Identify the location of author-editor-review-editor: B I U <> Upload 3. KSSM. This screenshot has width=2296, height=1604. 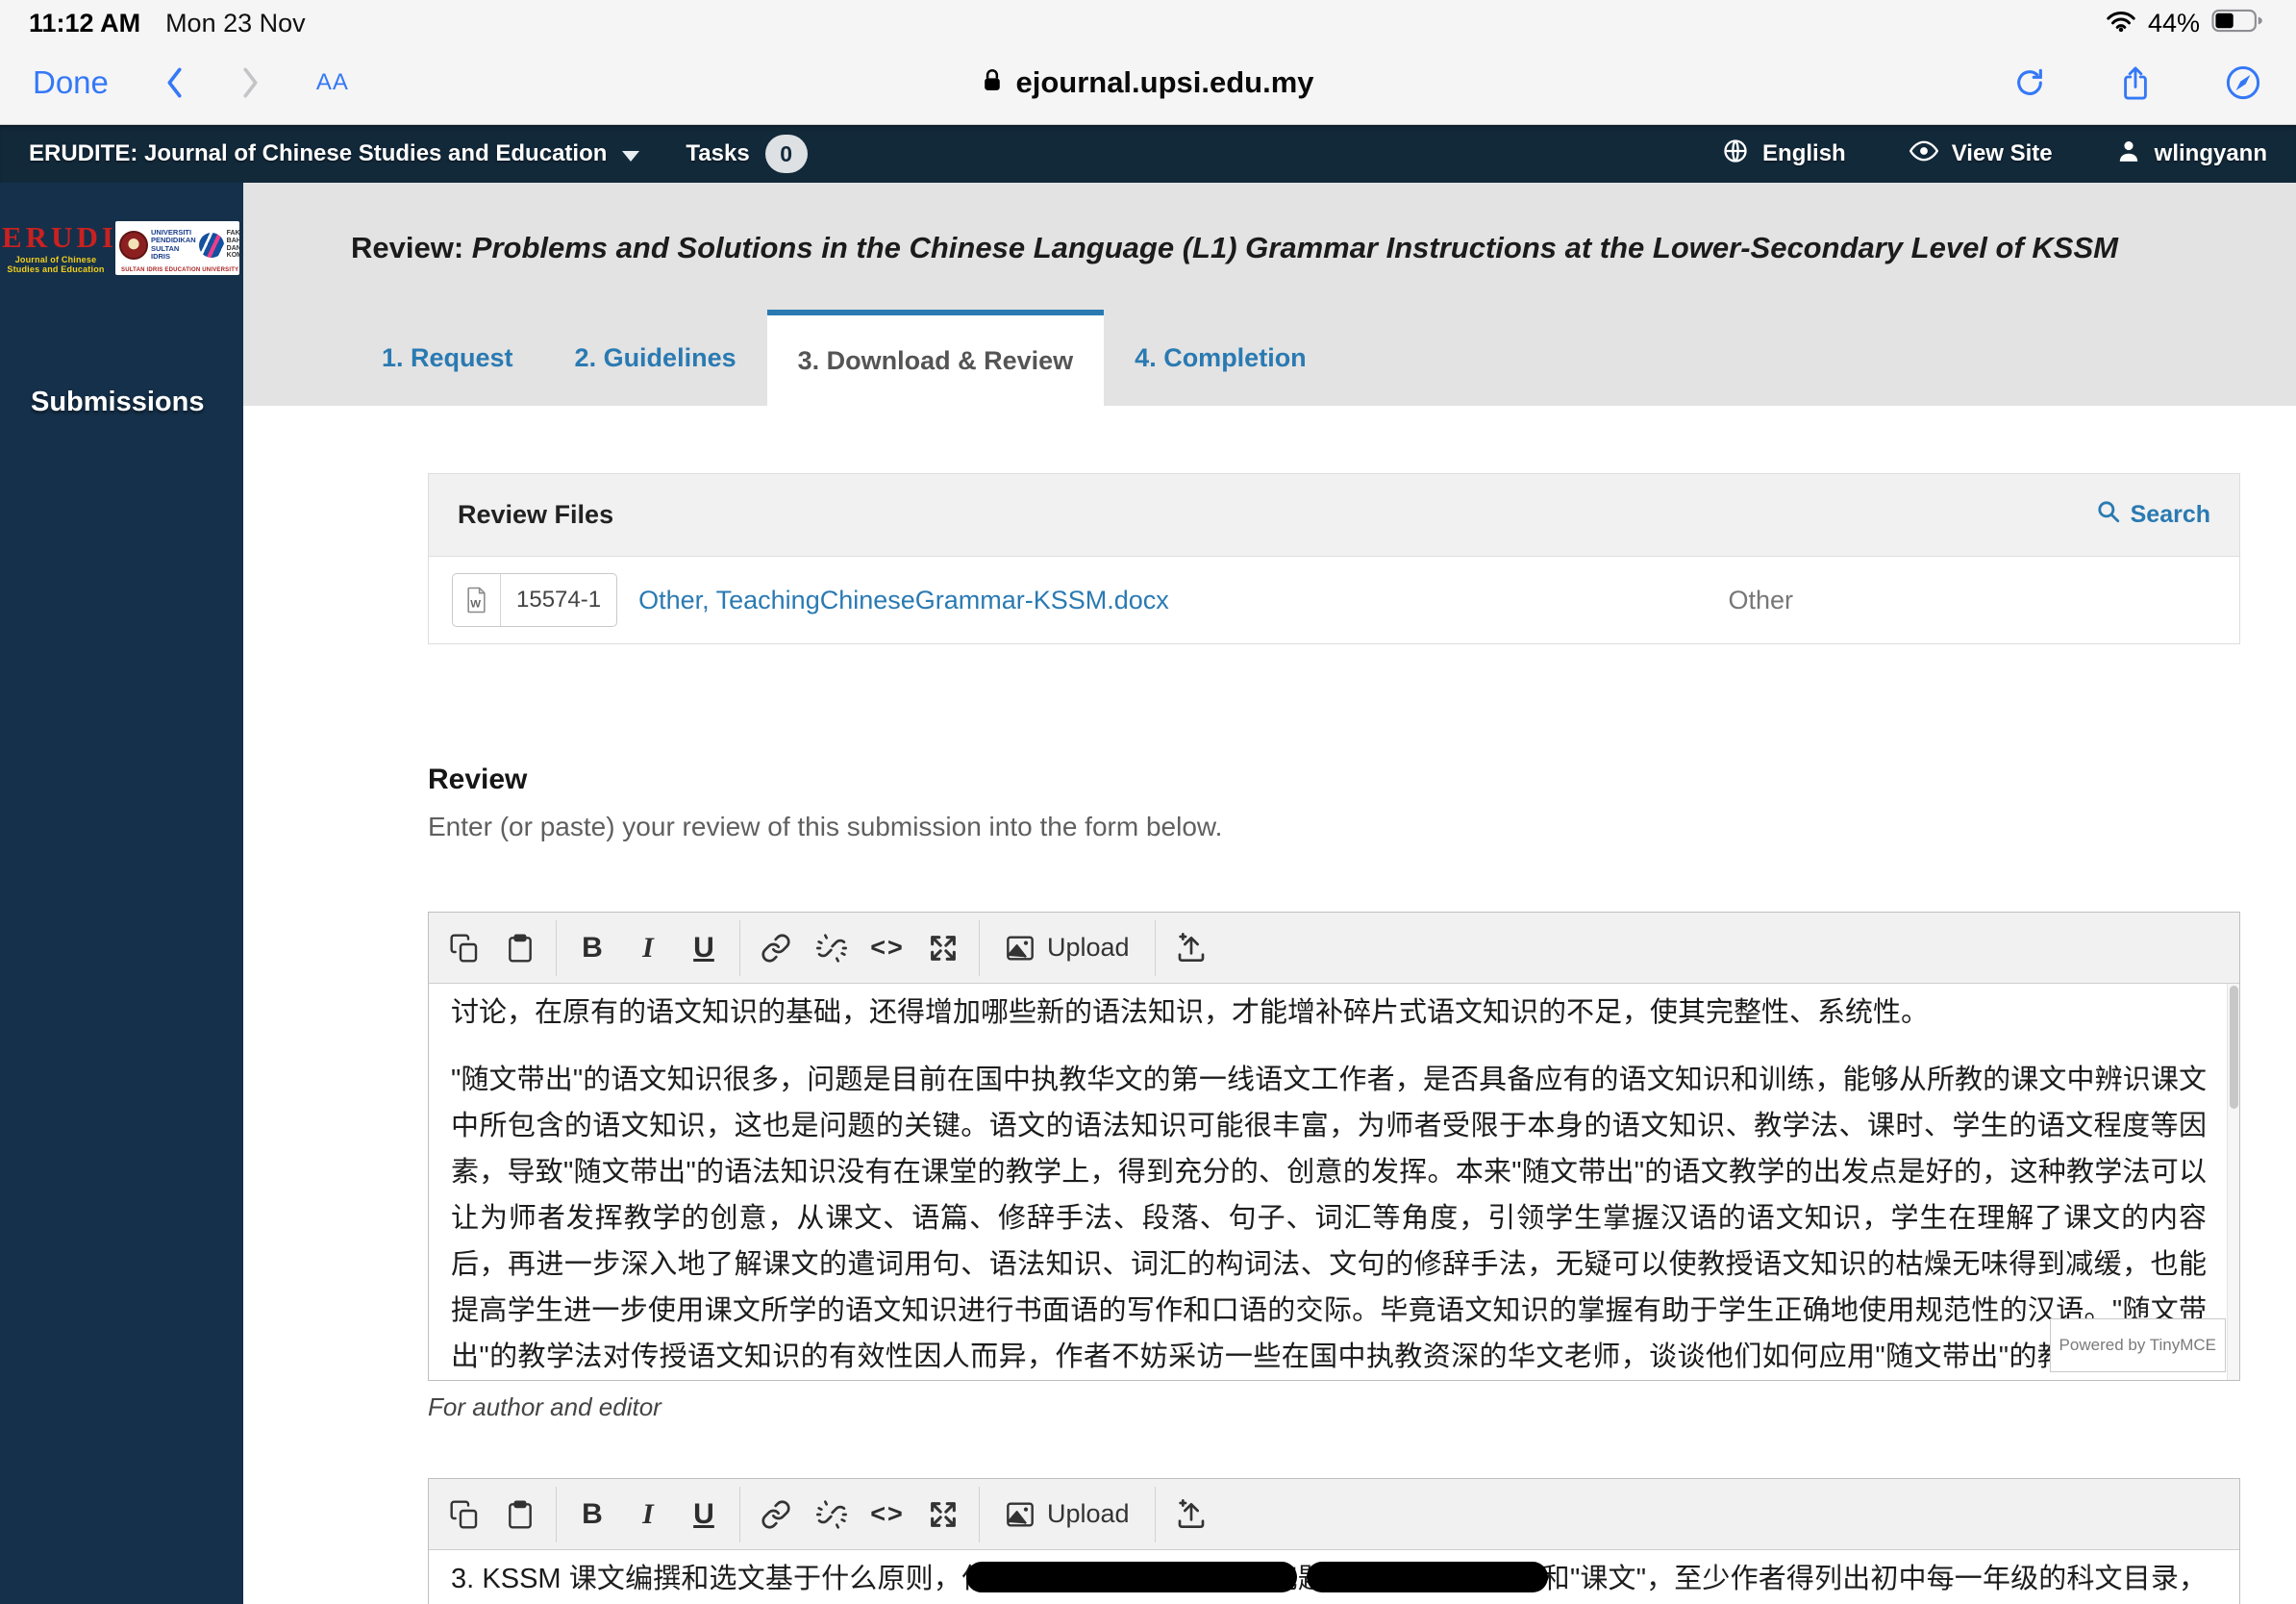
(1334, 1541).